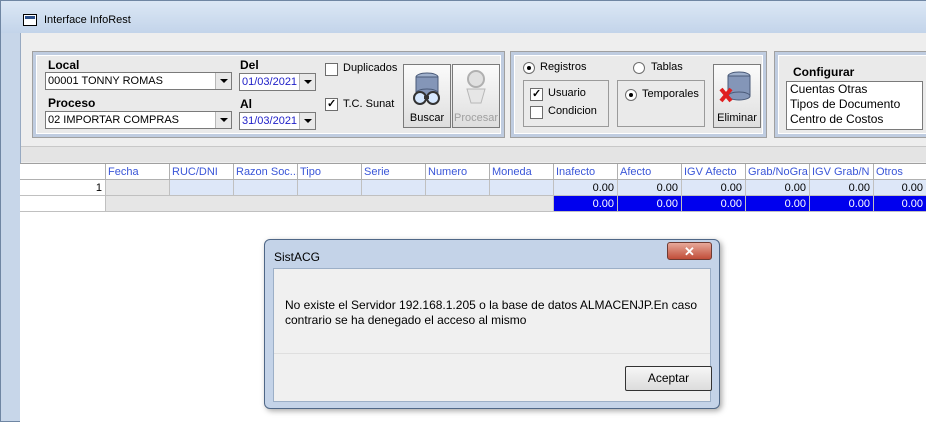 The height and width of the screenshot is (423, 926). Describe the element at coordinates (667, 67) in the screenshot. I see `tablas-label: Tablas` at that location.